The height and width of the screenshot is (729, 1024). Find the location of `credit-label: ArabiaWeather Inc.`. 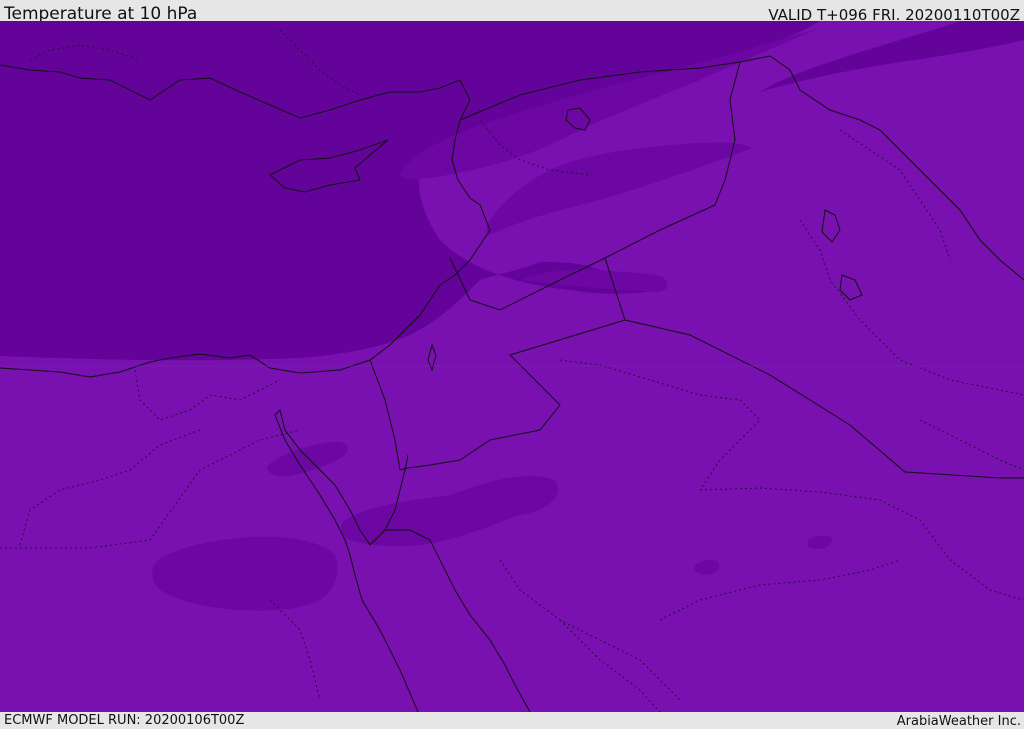

credit-label: ArabiaWeather Inc. is located at coordinates (958, 721).